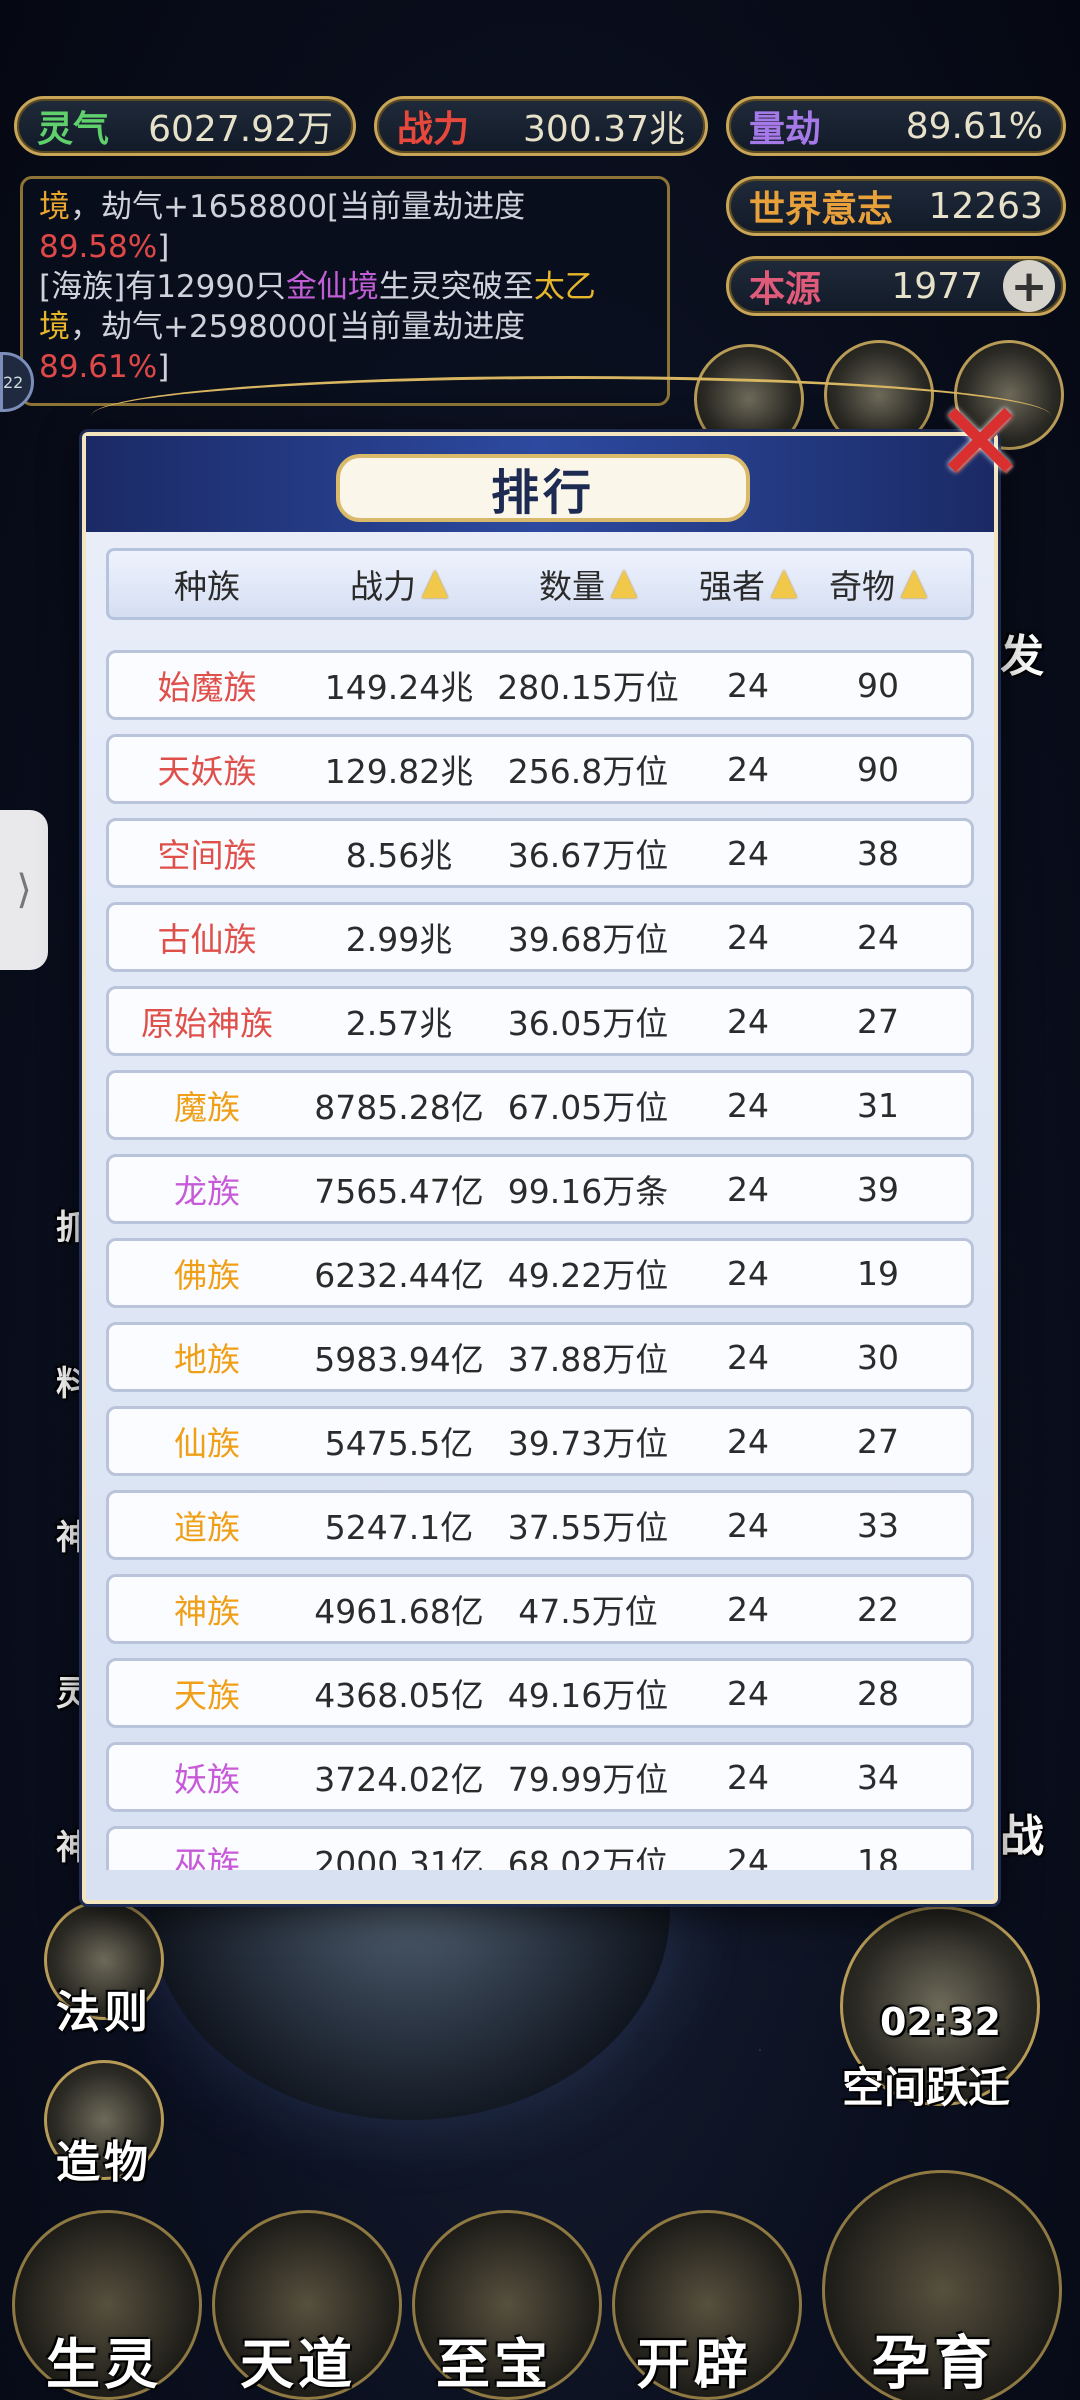  I want to click on table-row: 佛族 6232.44亿 49.22万位 24 19, so click(540, 1273).